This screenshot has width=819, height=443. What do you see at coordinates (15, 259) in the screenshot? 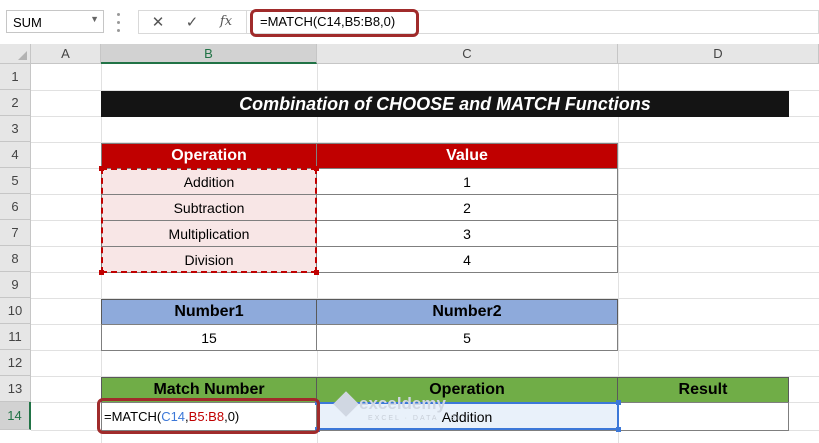
I see `row-header-8: 8` at bounding box center [15, 259].